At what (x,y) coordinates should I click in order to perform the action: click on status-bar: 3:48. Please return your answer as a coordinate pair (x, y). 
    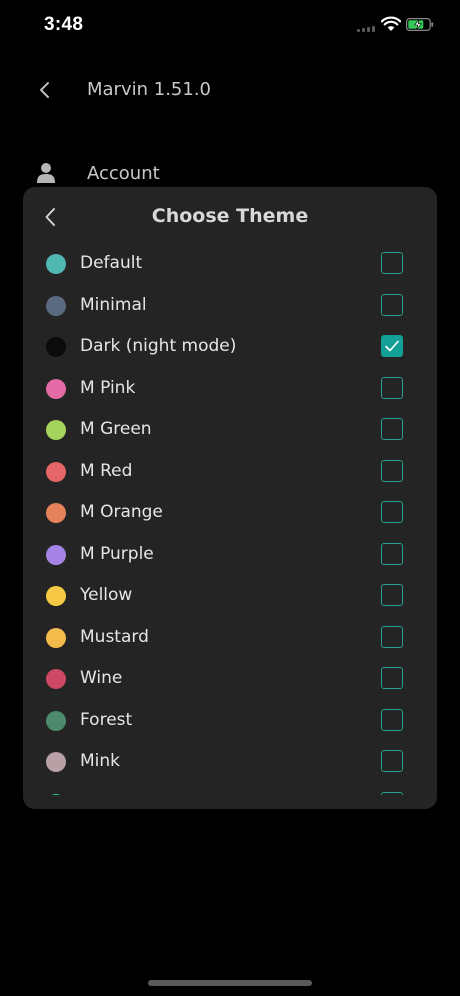
    Looking at the image, I should click on (230, 25).